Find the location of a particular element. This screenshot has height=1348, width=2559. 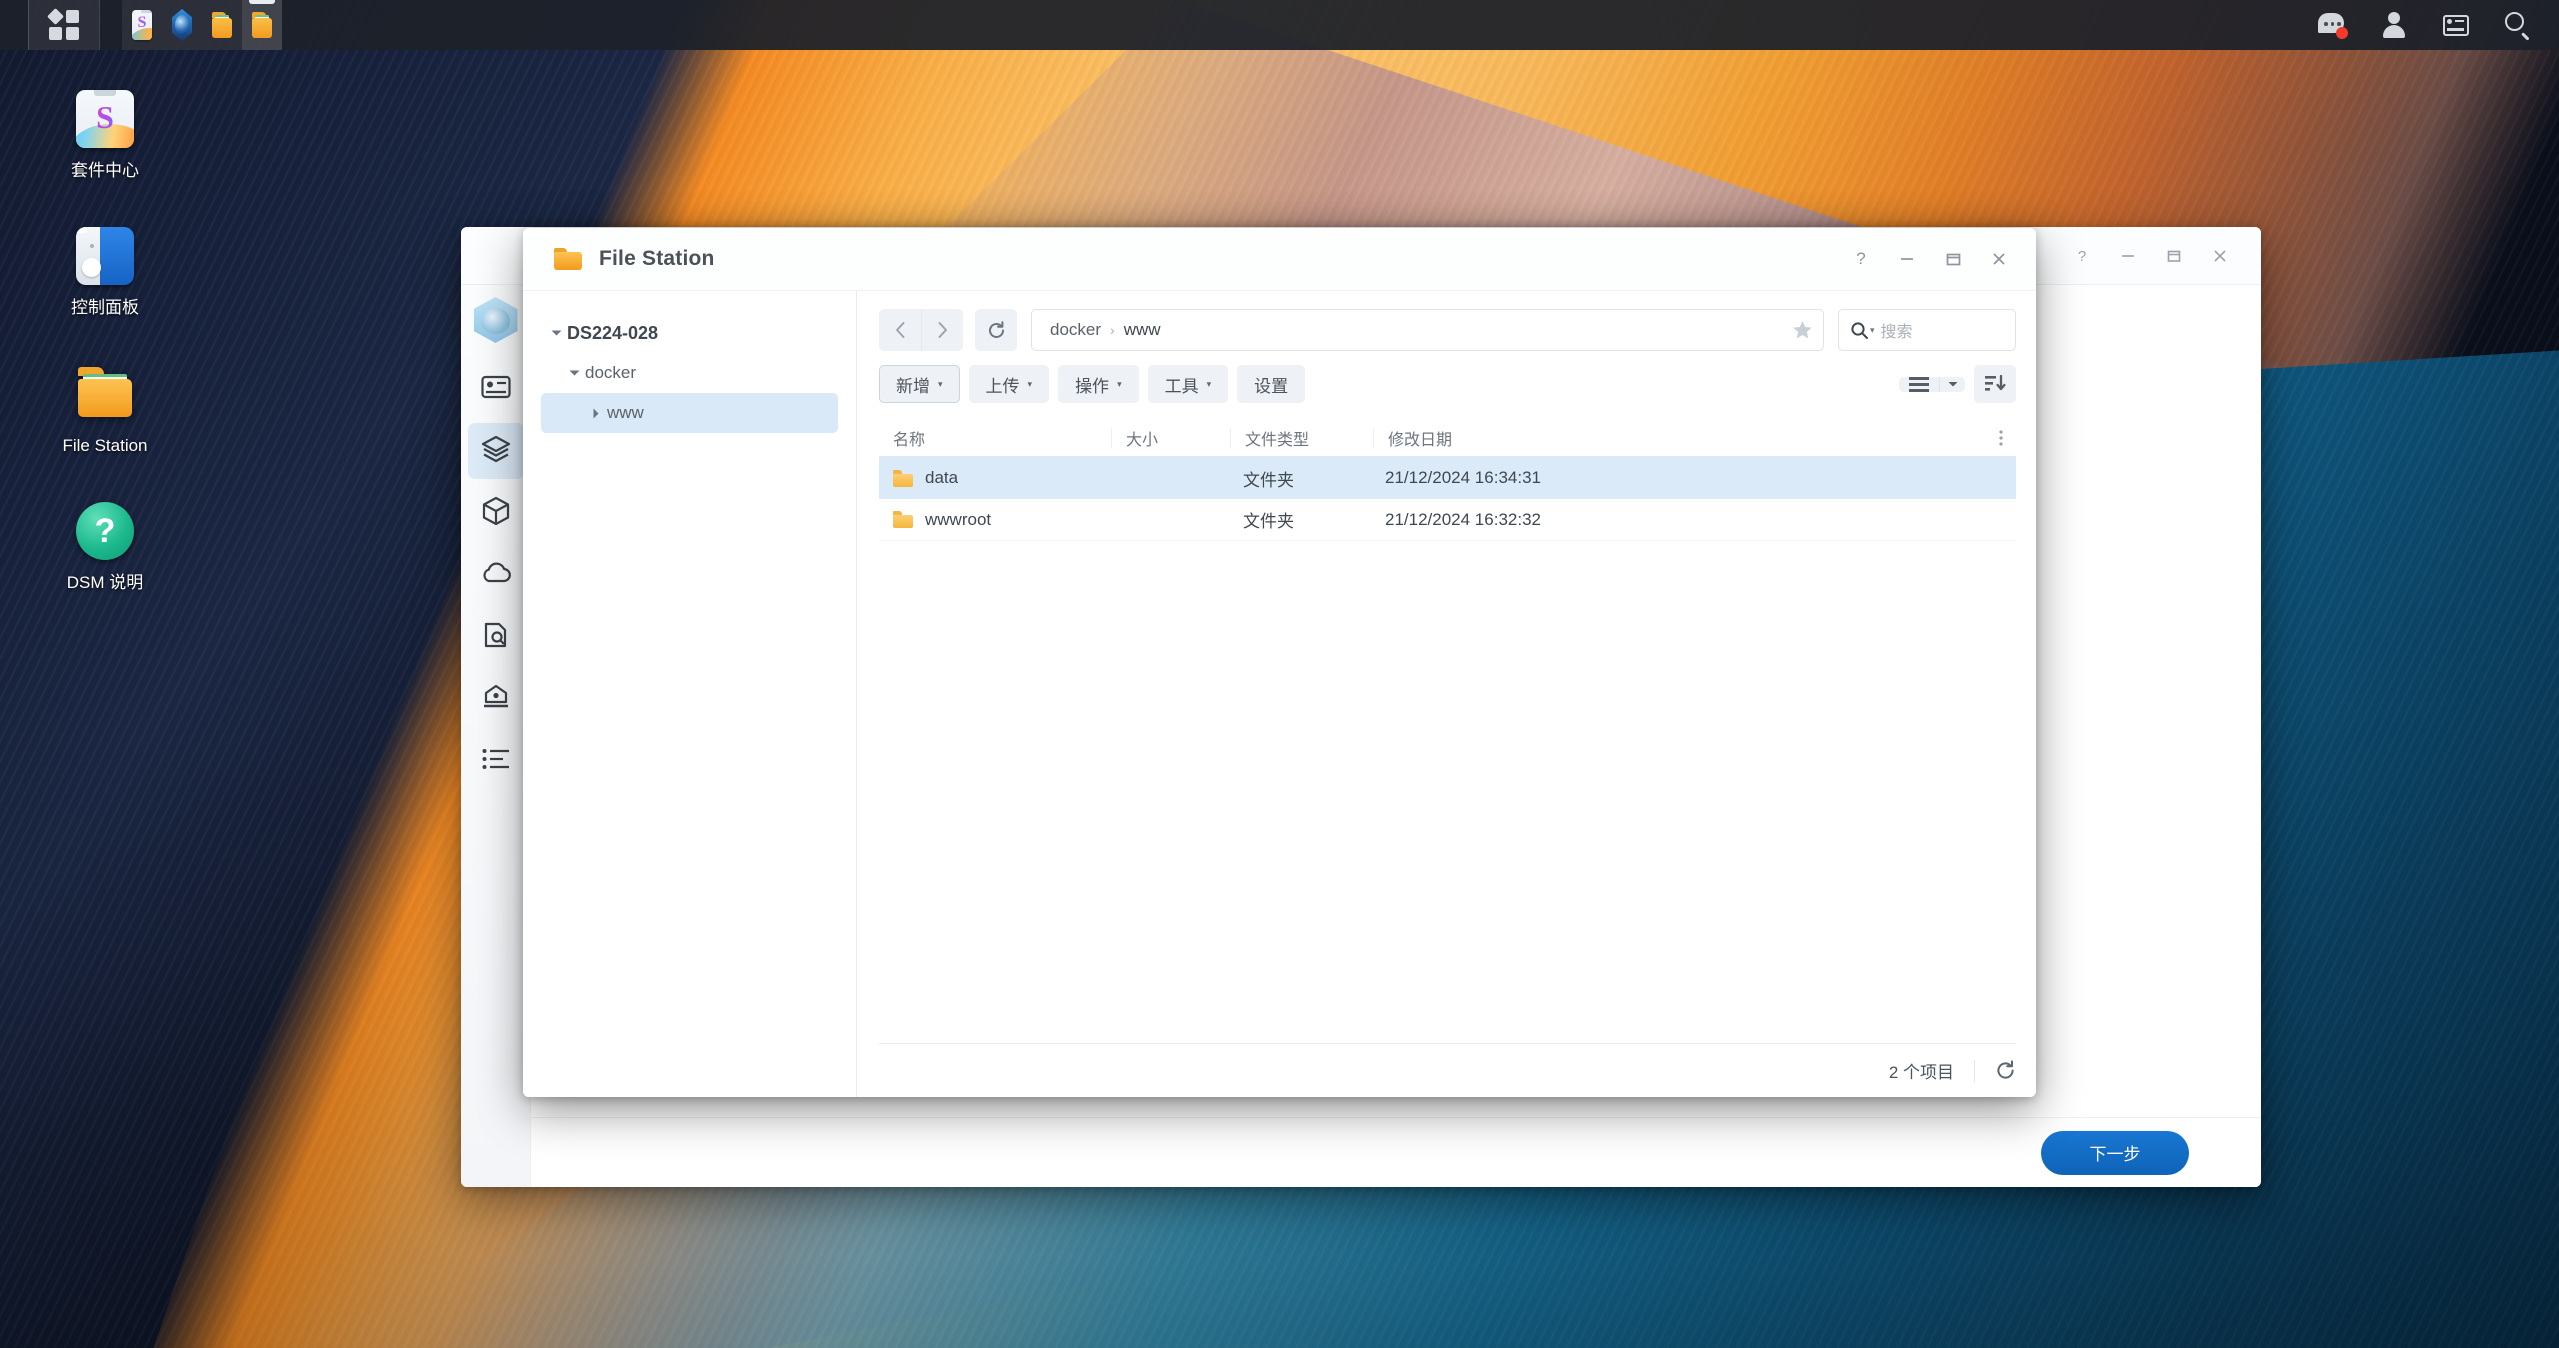

folder-tree-sidebar: DS224-028 docker www is located at coordinates (690, 694).